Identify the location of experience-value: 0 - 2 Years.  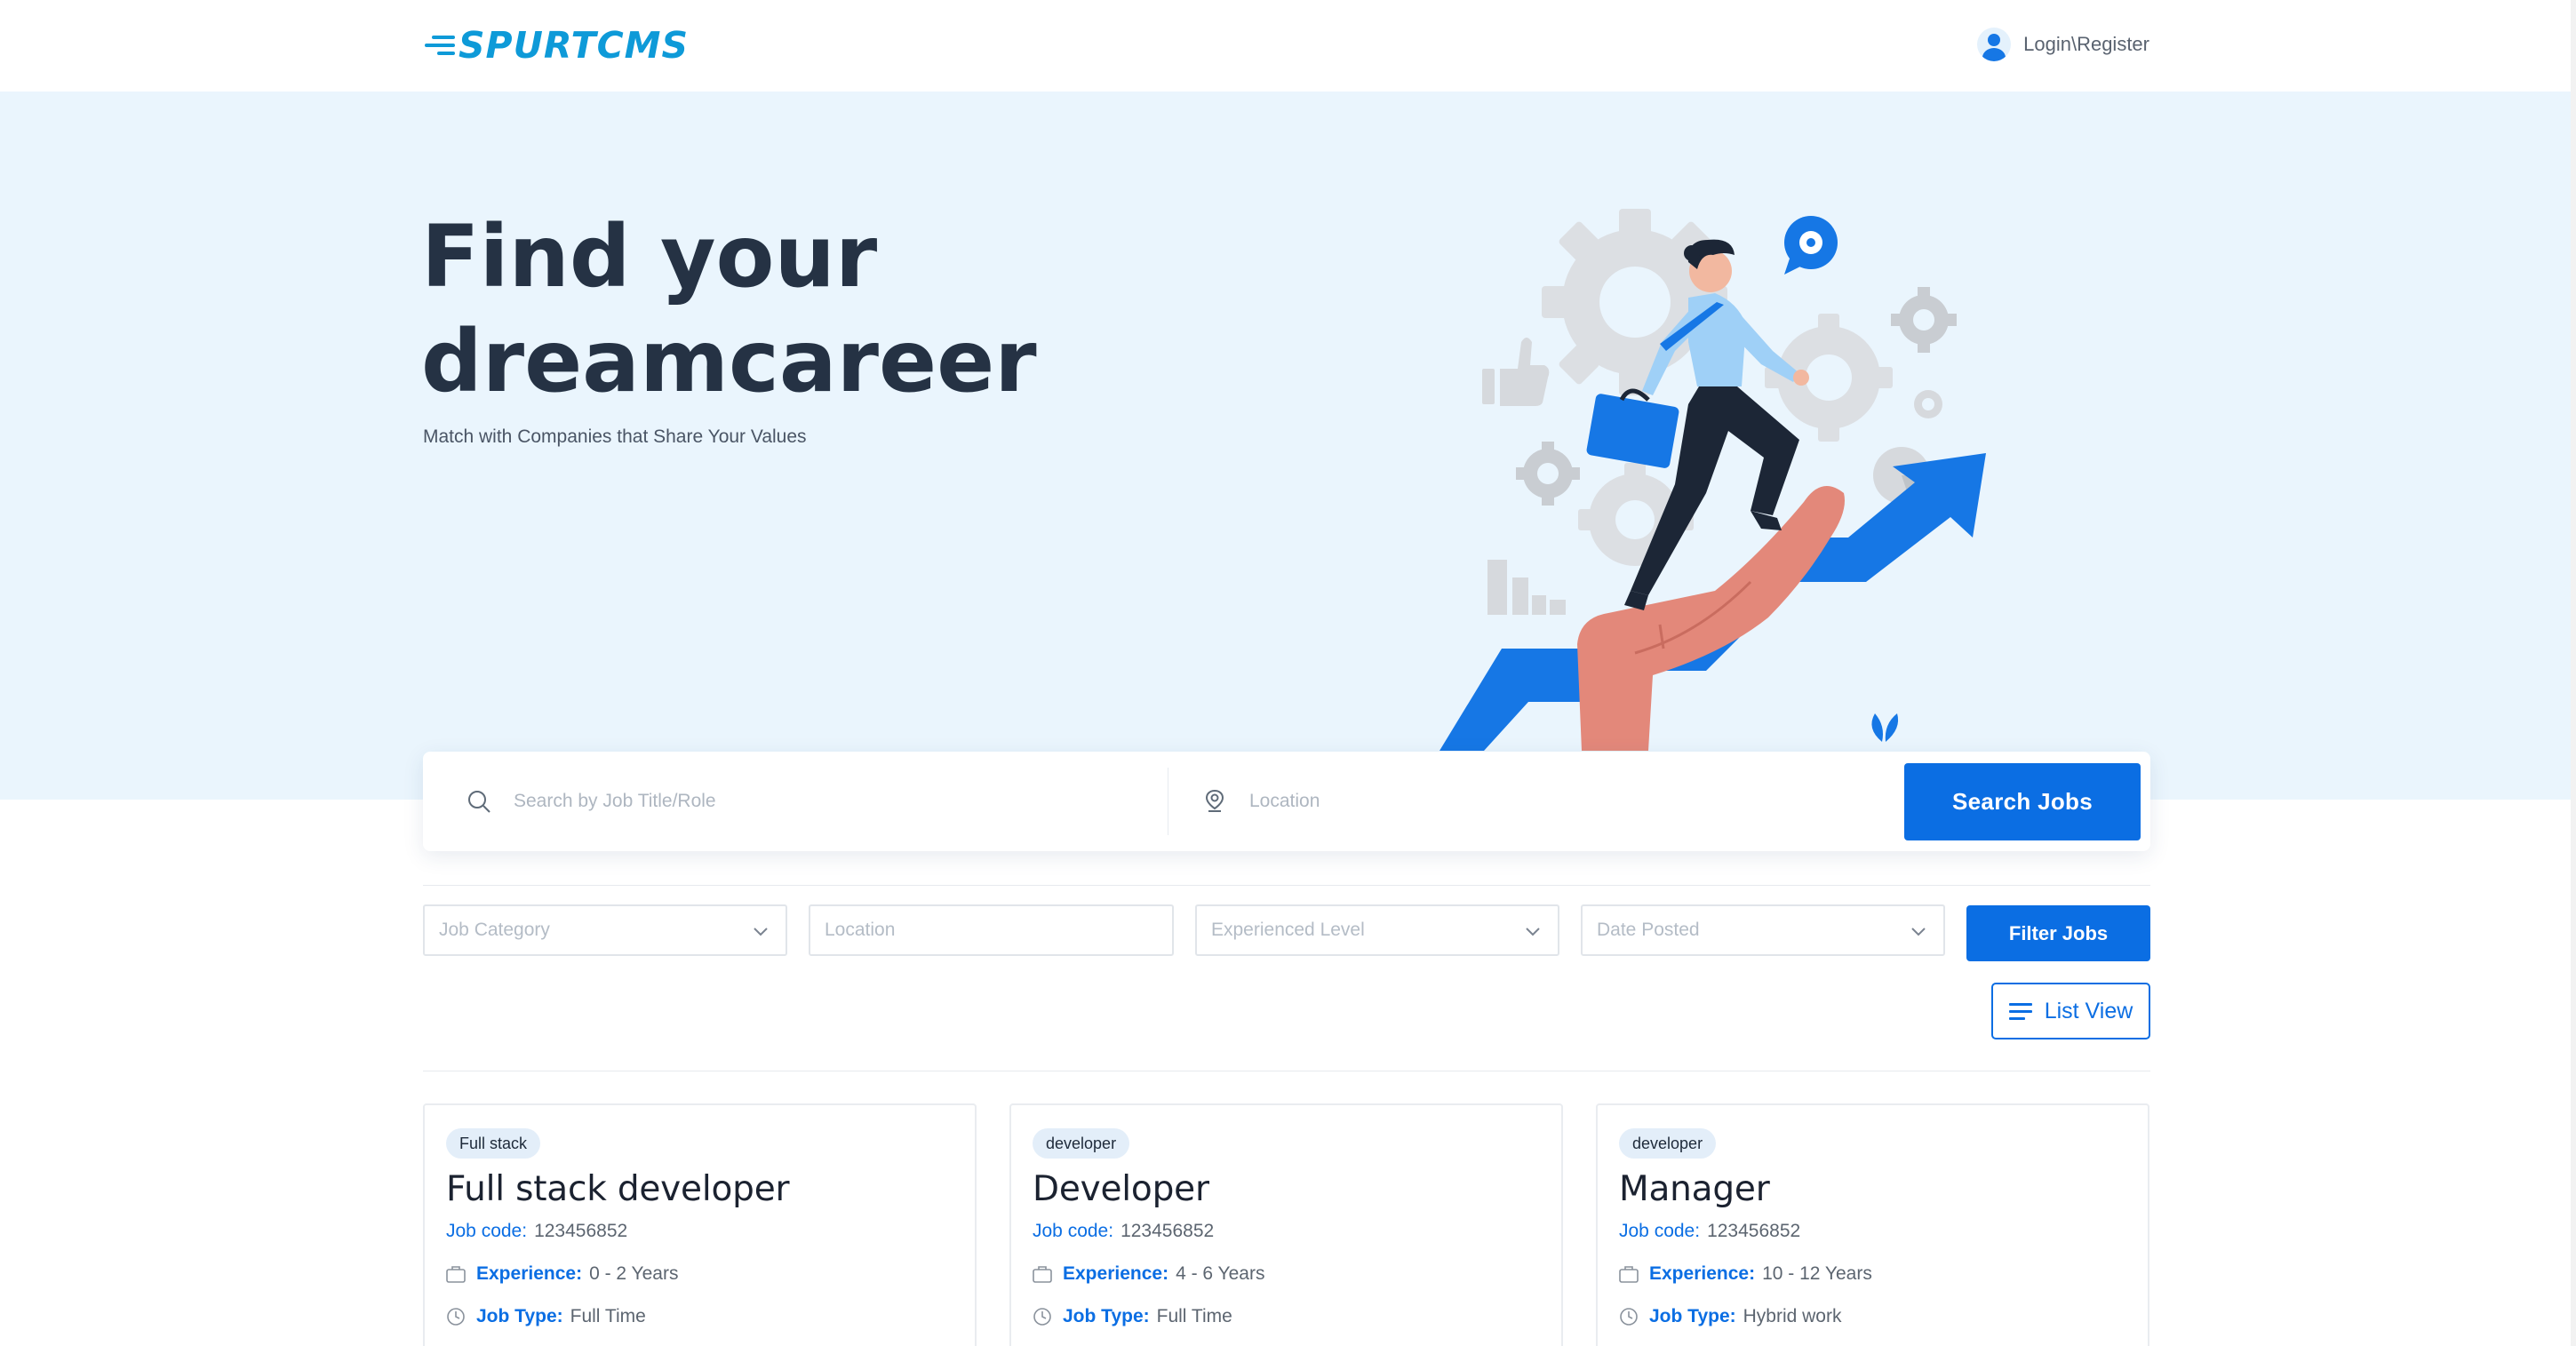
(634, 1273).